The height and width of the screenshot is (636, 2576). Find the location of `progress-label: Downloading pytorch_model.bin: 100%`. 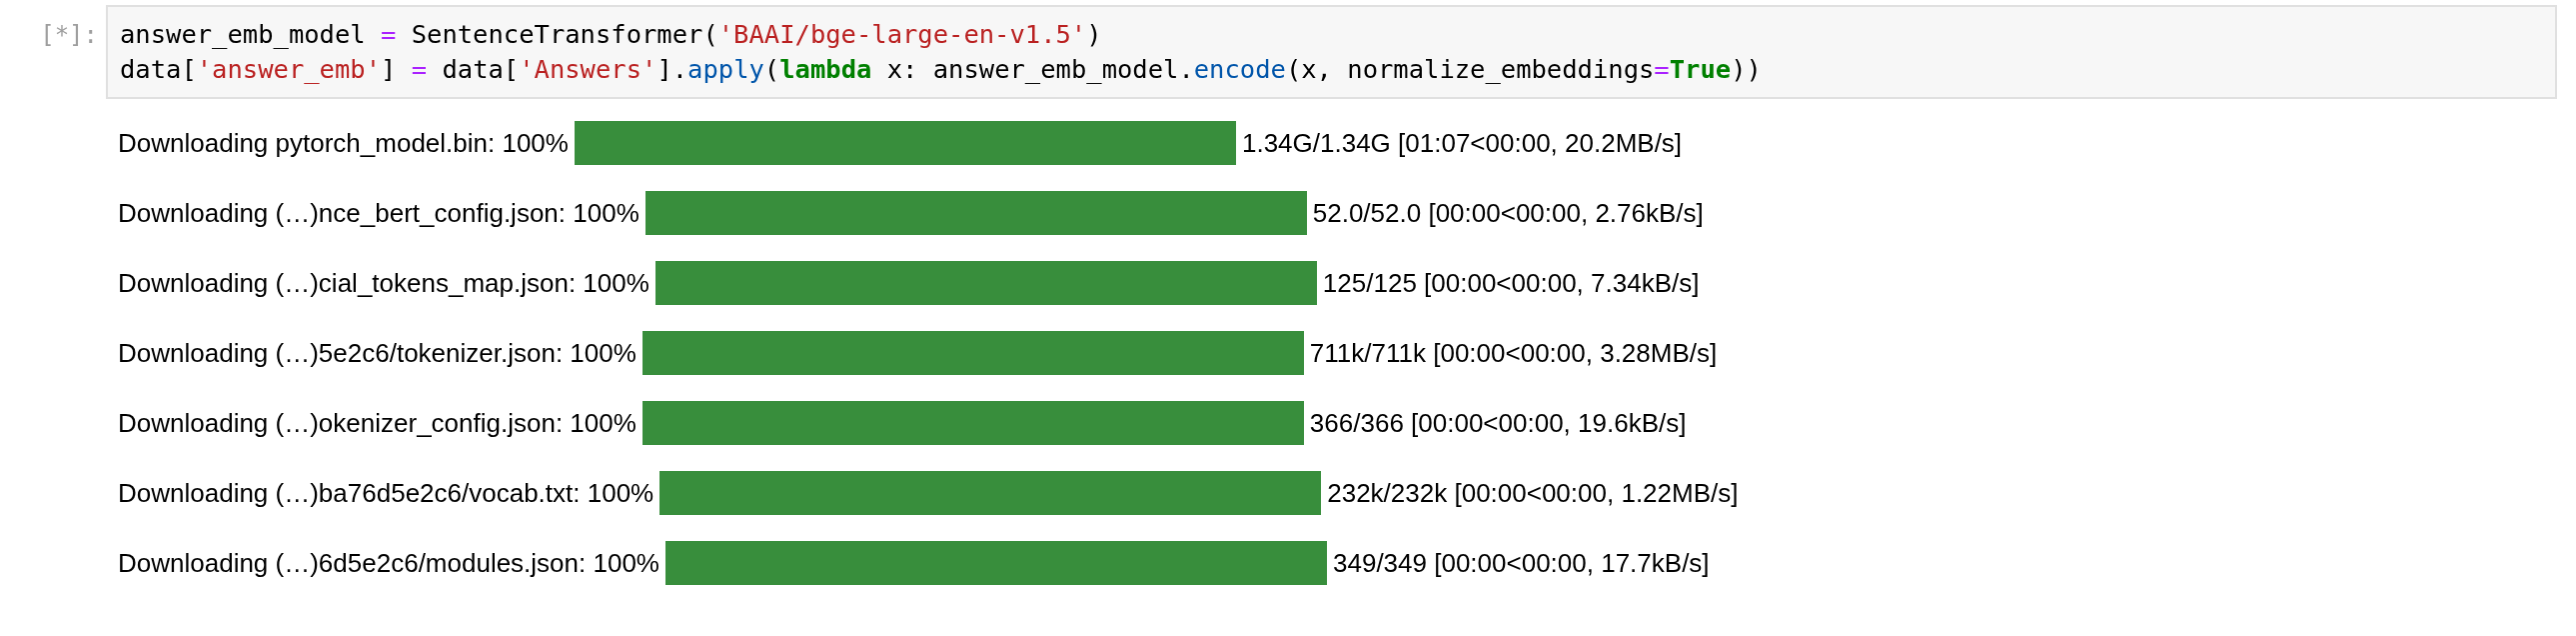

progress-label: Downloading pytorch_model.bin: 100% is located at coordinates (343, 143).